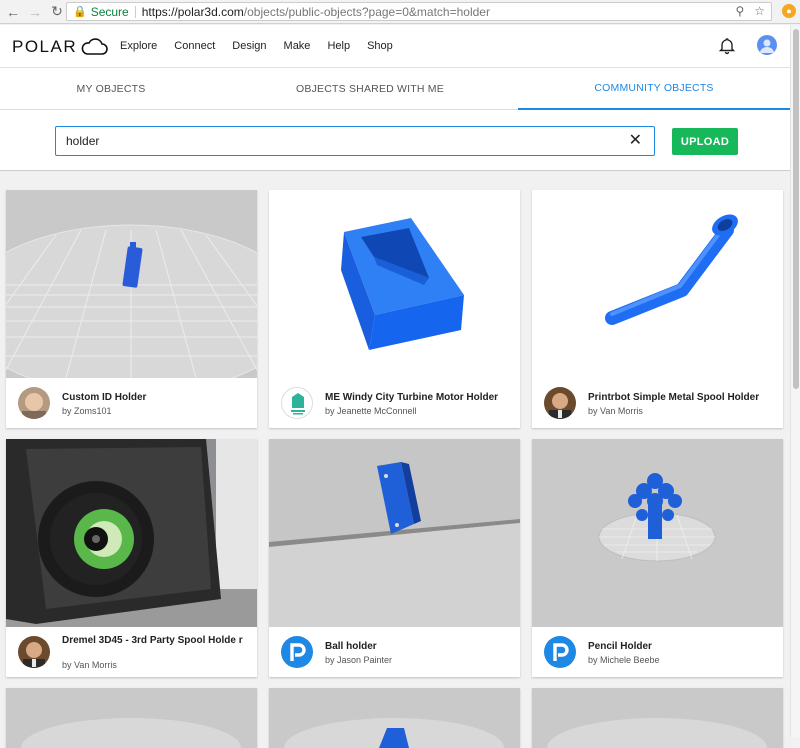 Image resolution: width=800 pixels, height=748 pixels. Describe the element at coordinates (156, 641) in the screenshot. I see `object-title: Dremel 3D45 - 3rd Party Spool Holde r` at that location.